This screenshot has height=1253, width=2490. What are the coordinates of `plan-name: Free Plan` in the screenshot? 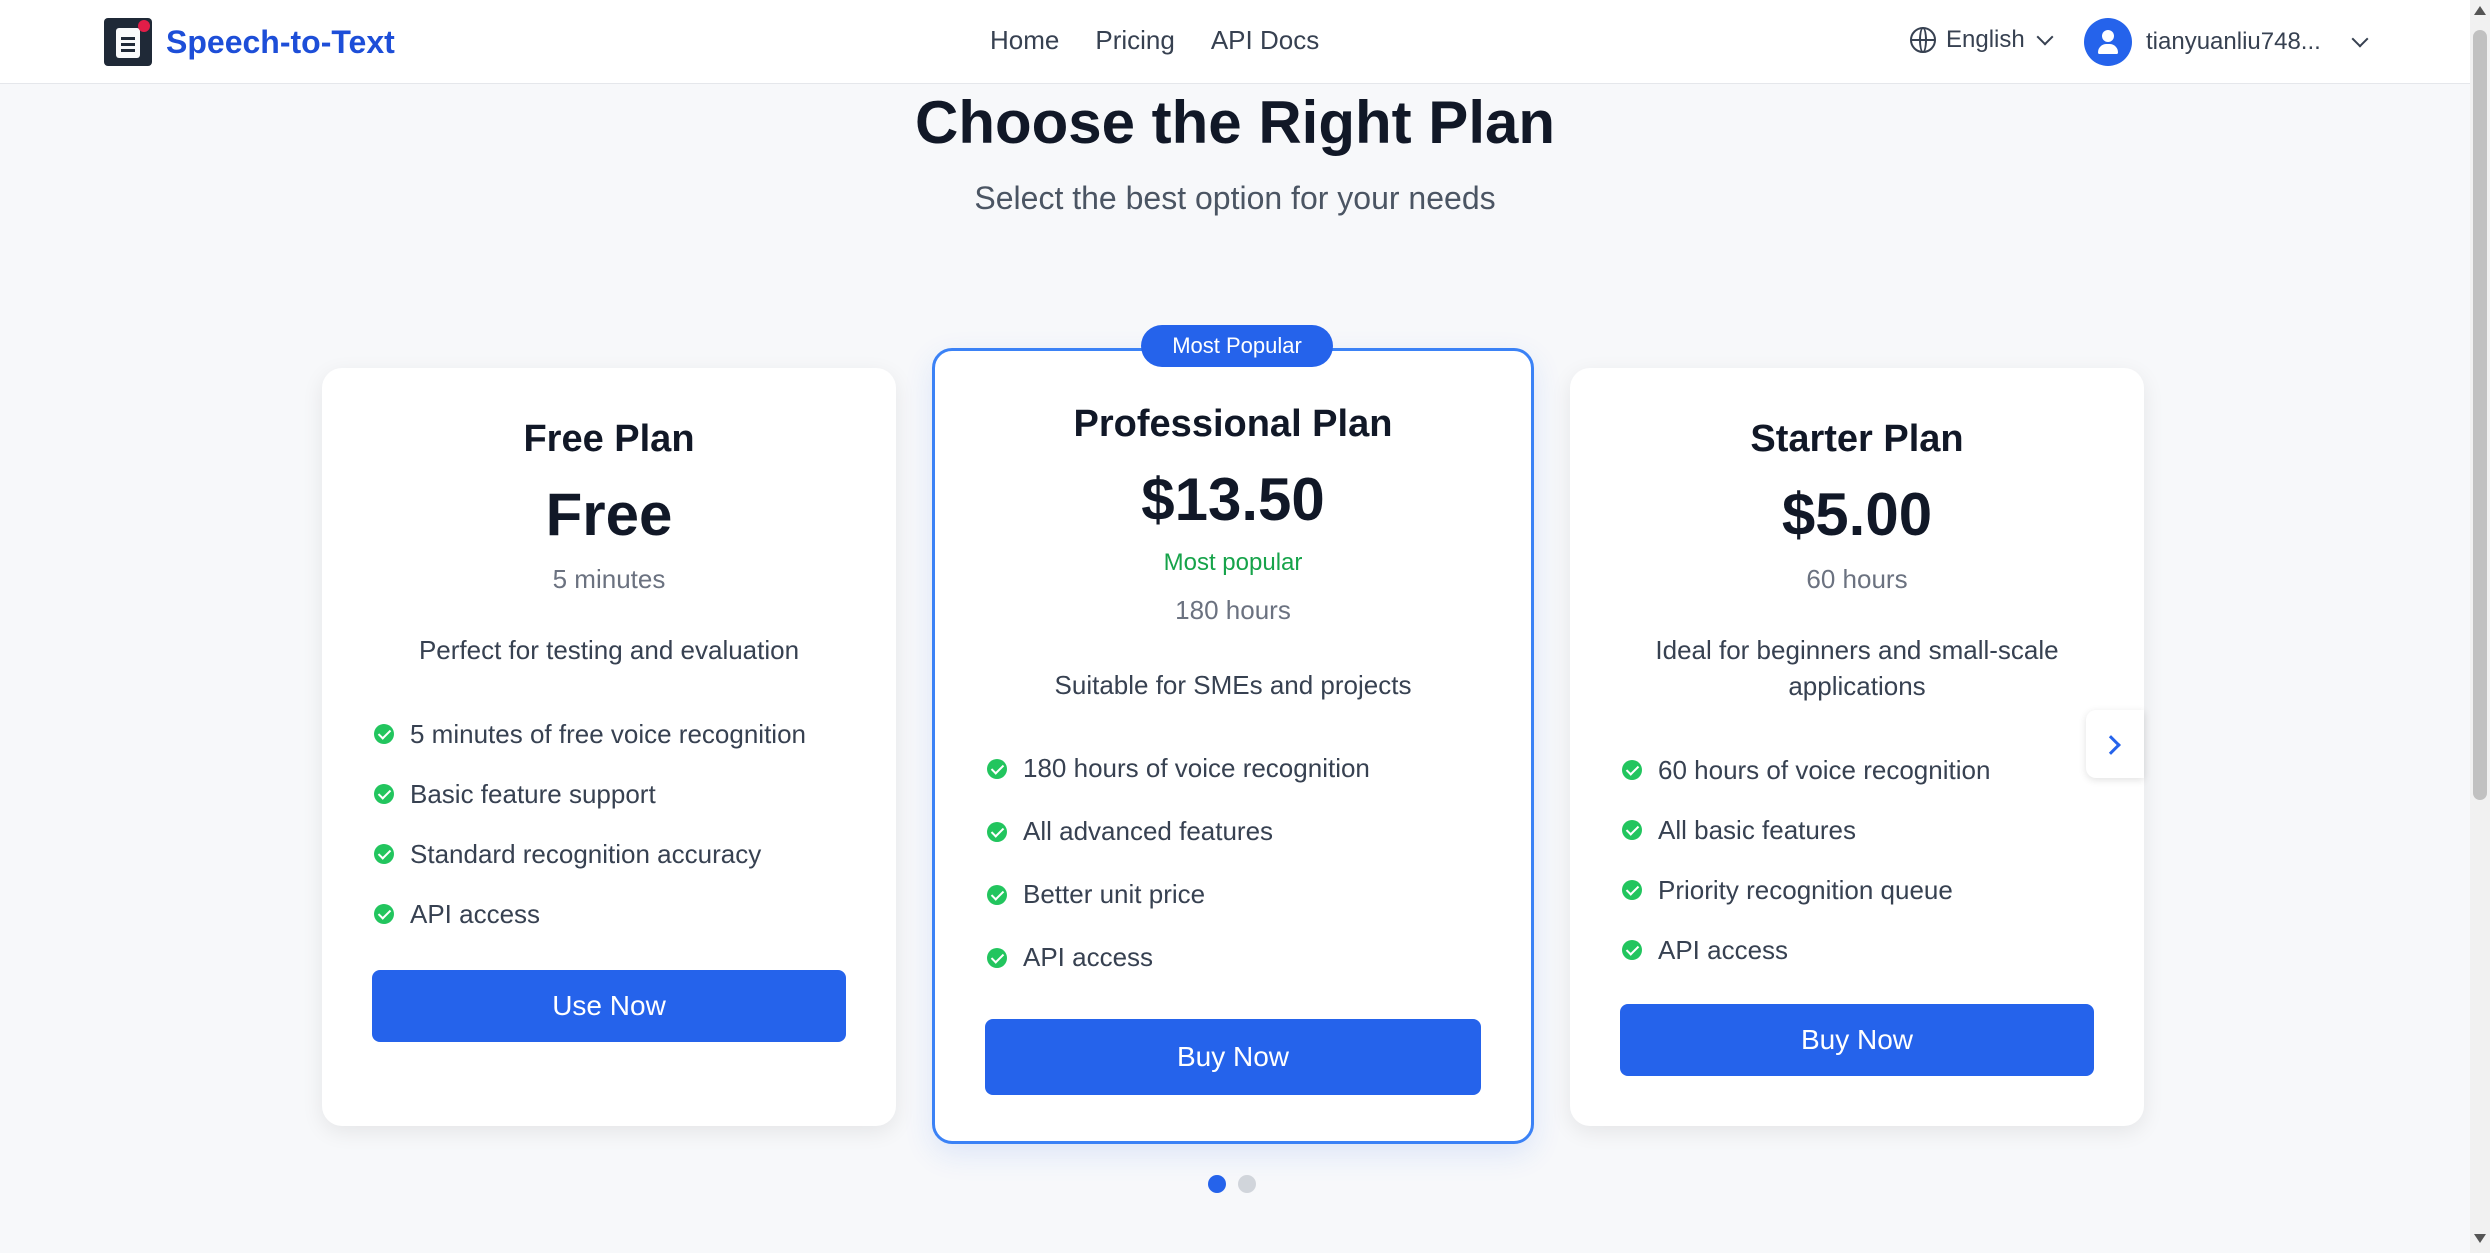 It's located at (609, 439).